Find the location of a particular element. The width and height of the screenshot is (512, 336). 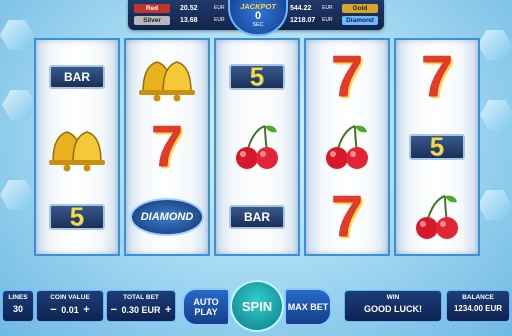

coin-value-row: − 0.01 + is located at coordinates (70, 310).